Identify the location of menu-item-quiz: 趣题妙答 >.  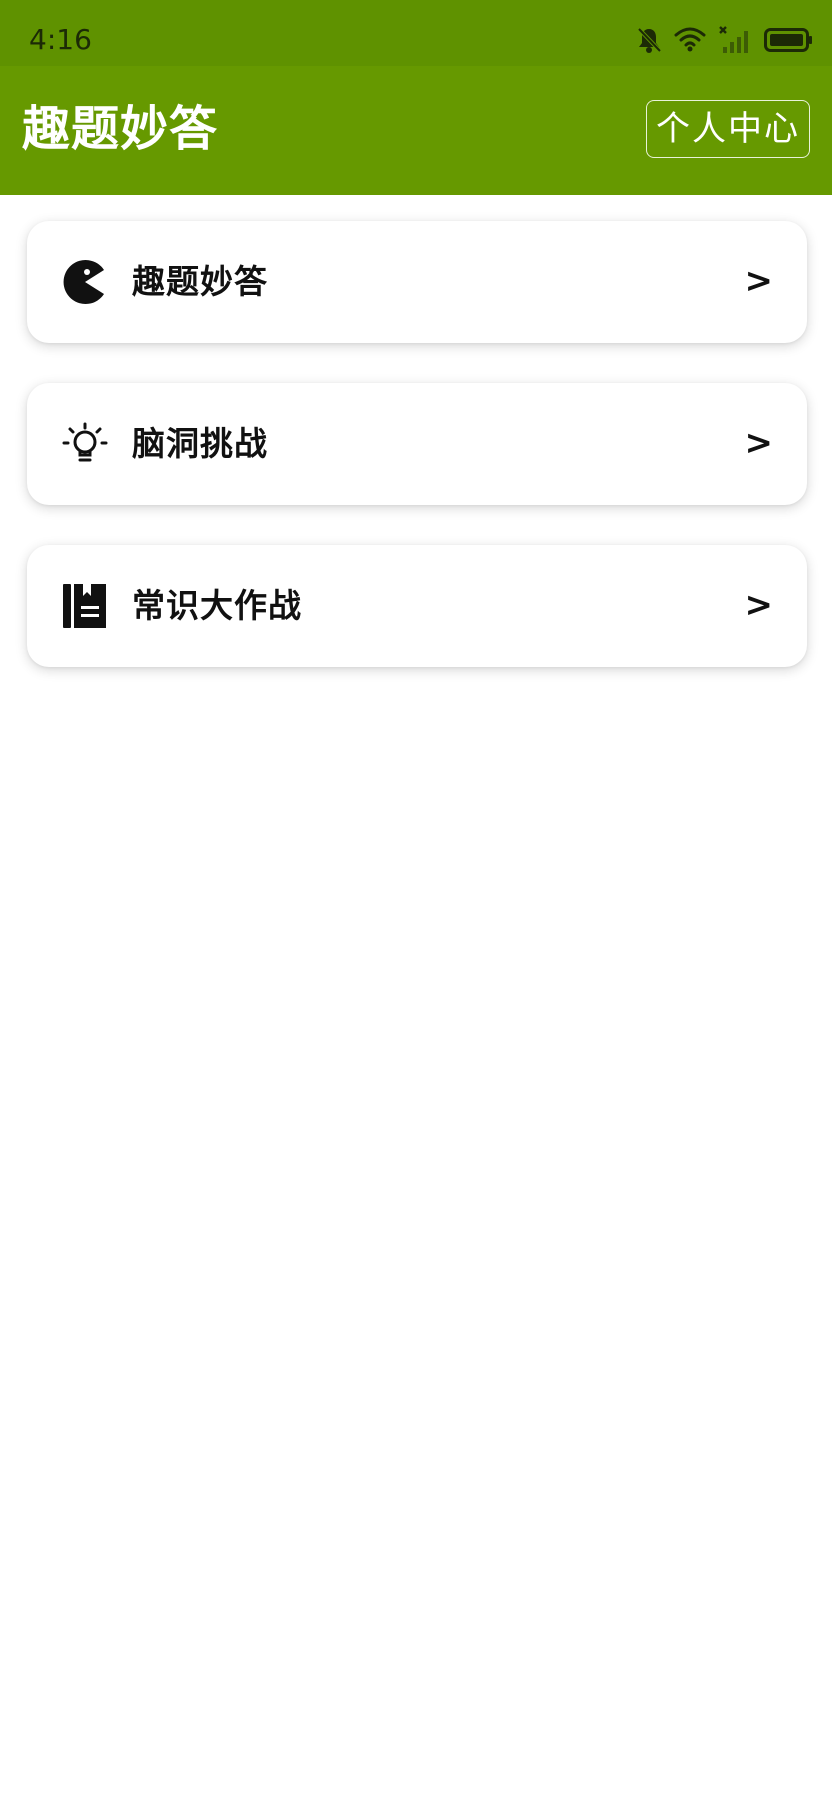
(417, 282).